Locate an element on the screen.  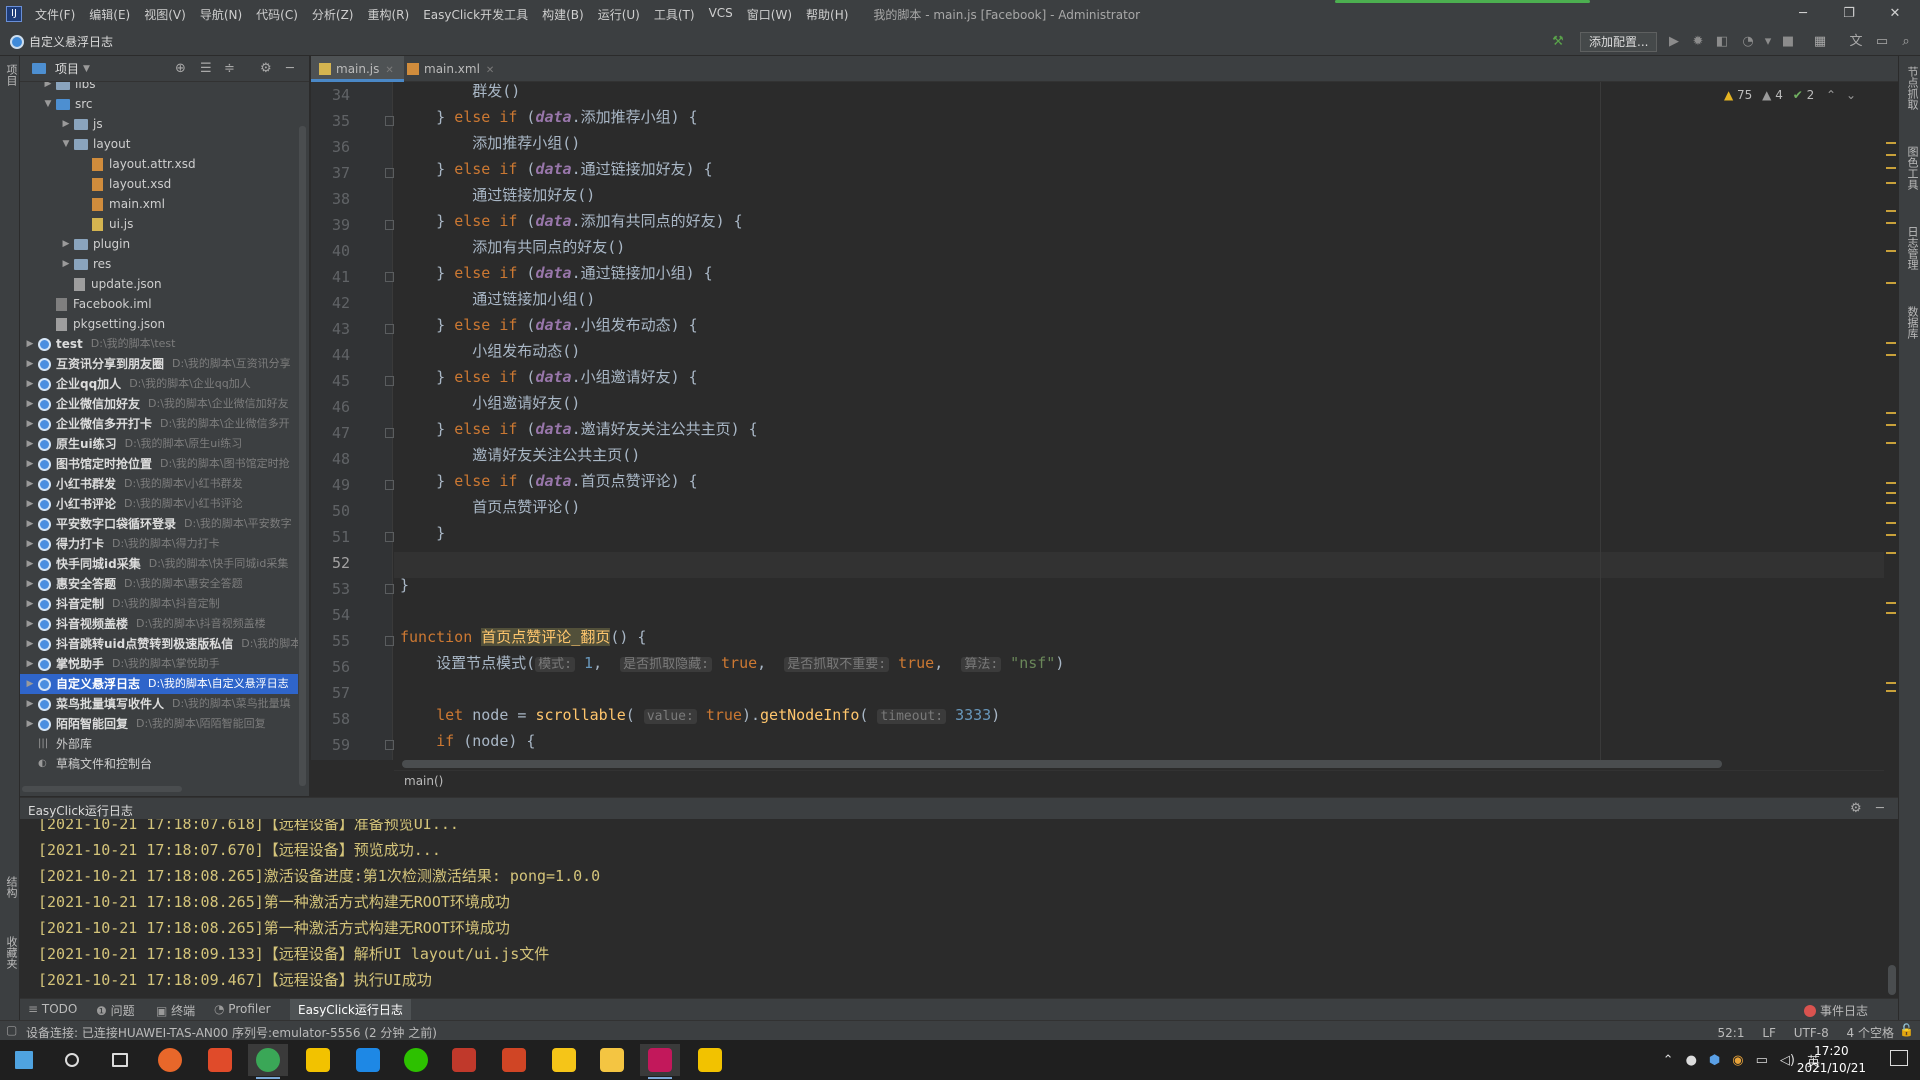
more-run-icon: ▾ is located at coordinates (1768, 42).